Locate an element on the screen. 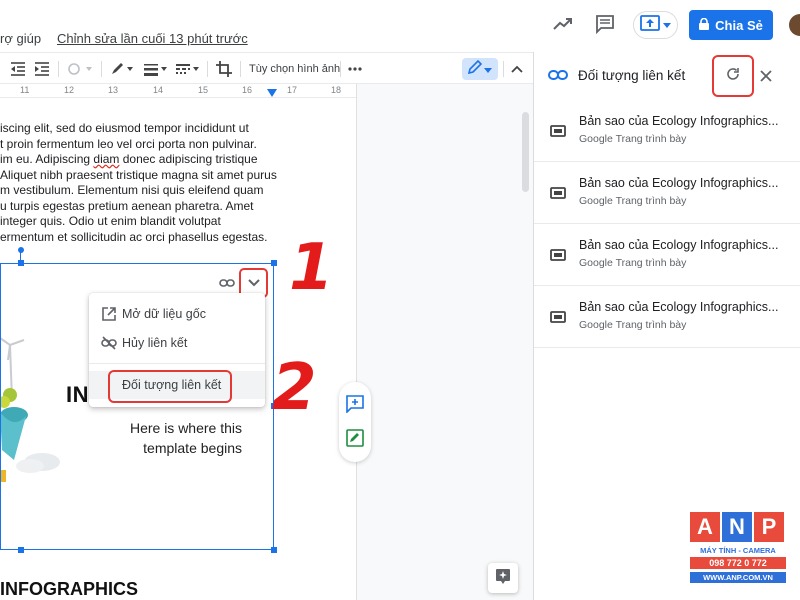  edit-mode-button is located at coordinates (480, 69).